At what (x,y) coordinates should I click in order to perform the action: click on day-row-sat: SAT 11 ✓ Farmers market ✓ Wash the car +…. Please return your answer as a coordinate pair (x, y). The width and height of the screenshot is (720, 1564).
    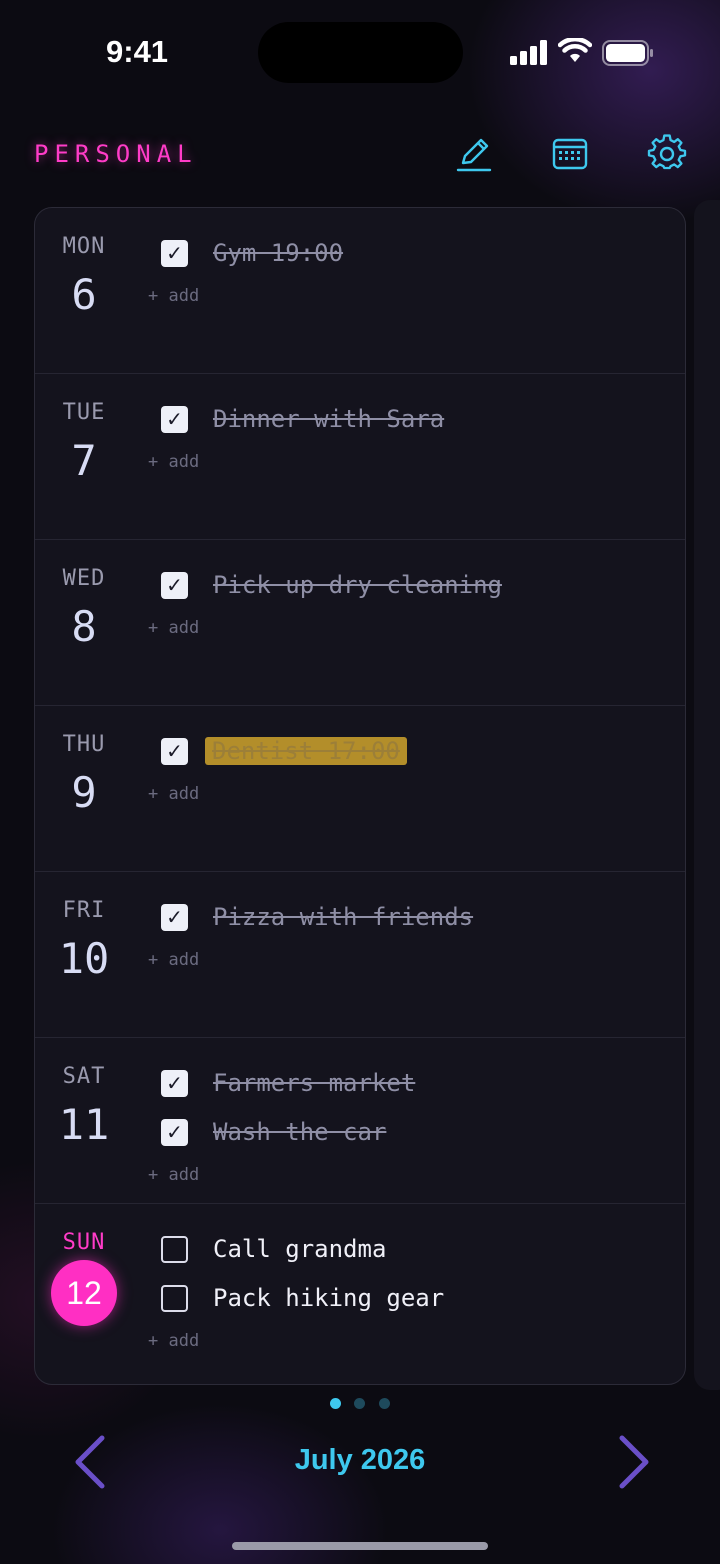
    Looking at the image, I should click on (360, 1121).